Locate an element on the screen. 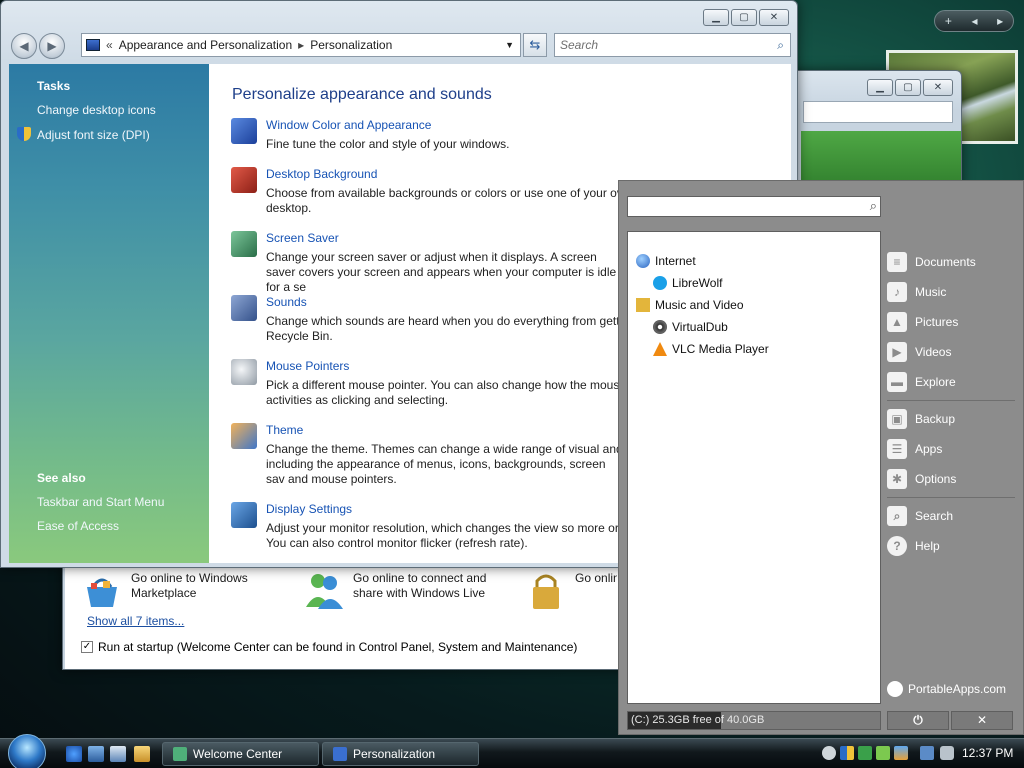 The height and width of the screenshot is (768, 1024). taskbar-start-menu-link: Taskbar and Start Menu is located at coordinates (100, 502).